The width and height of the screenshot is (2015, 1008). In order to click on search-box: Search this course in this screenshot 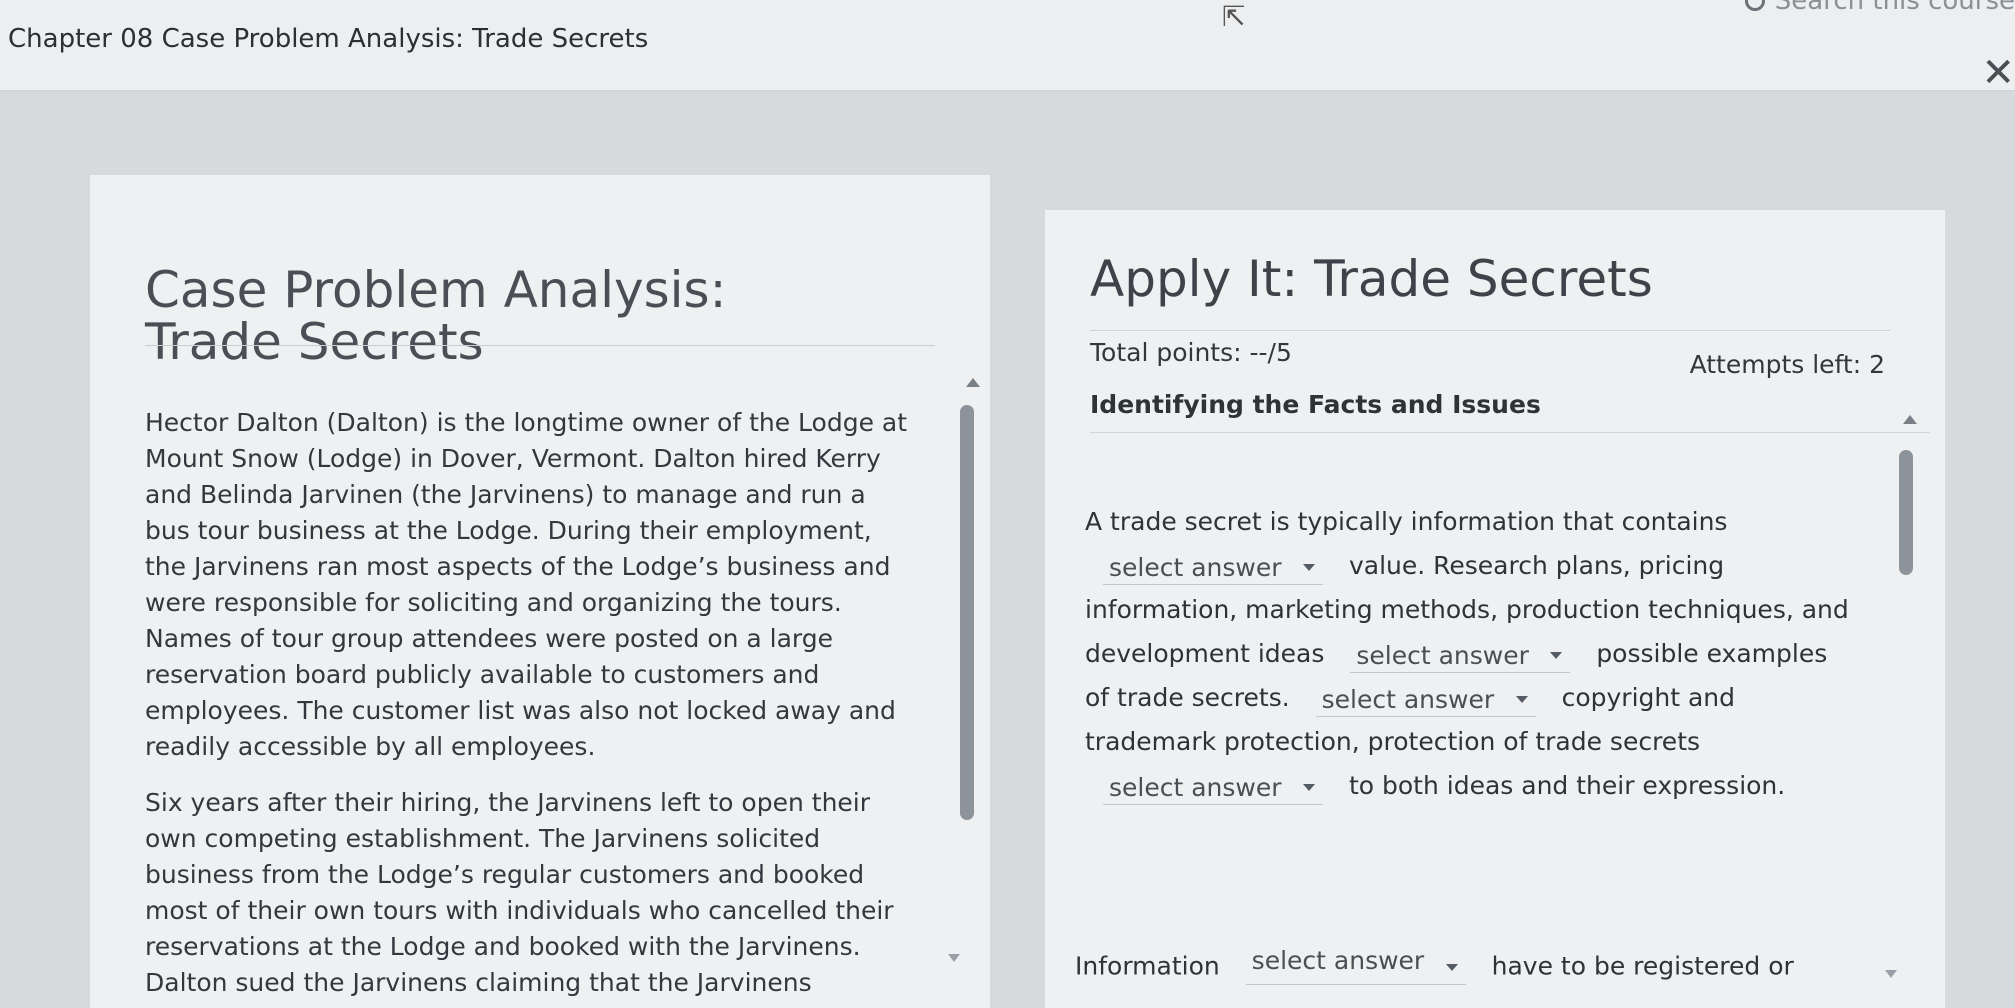, I will do `click(1879, 8)`.